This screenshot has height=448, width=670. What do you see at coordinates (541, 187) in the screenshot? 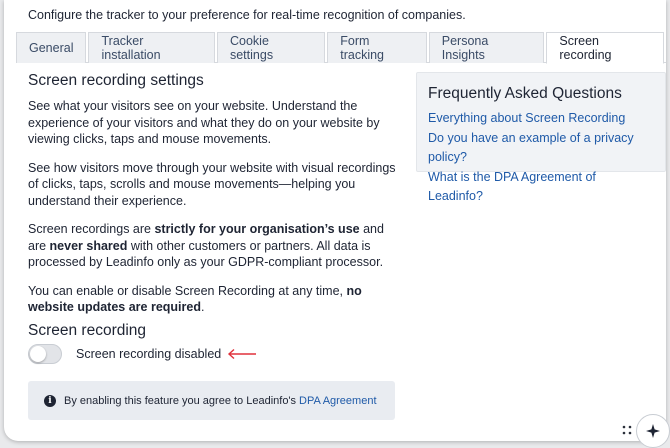
I see `faq-link-dpa-agreement: What is the DPA Agreement of Leadinfo?` at bounding box center [541, 187].